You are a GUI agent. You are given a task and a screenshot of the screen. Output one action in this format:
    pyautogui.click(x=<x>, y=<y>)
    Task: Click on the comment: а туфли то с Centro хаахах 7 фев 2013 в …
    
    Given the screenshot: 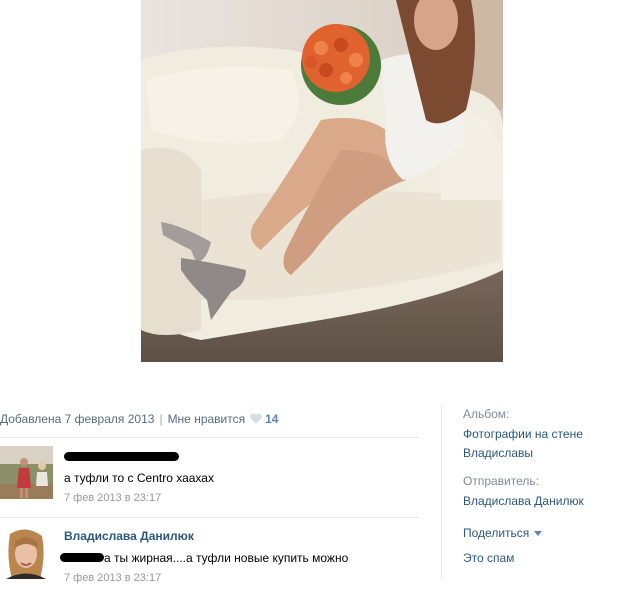 What is the action you would take?
    pyautogui.click(x=210, y=478)
    